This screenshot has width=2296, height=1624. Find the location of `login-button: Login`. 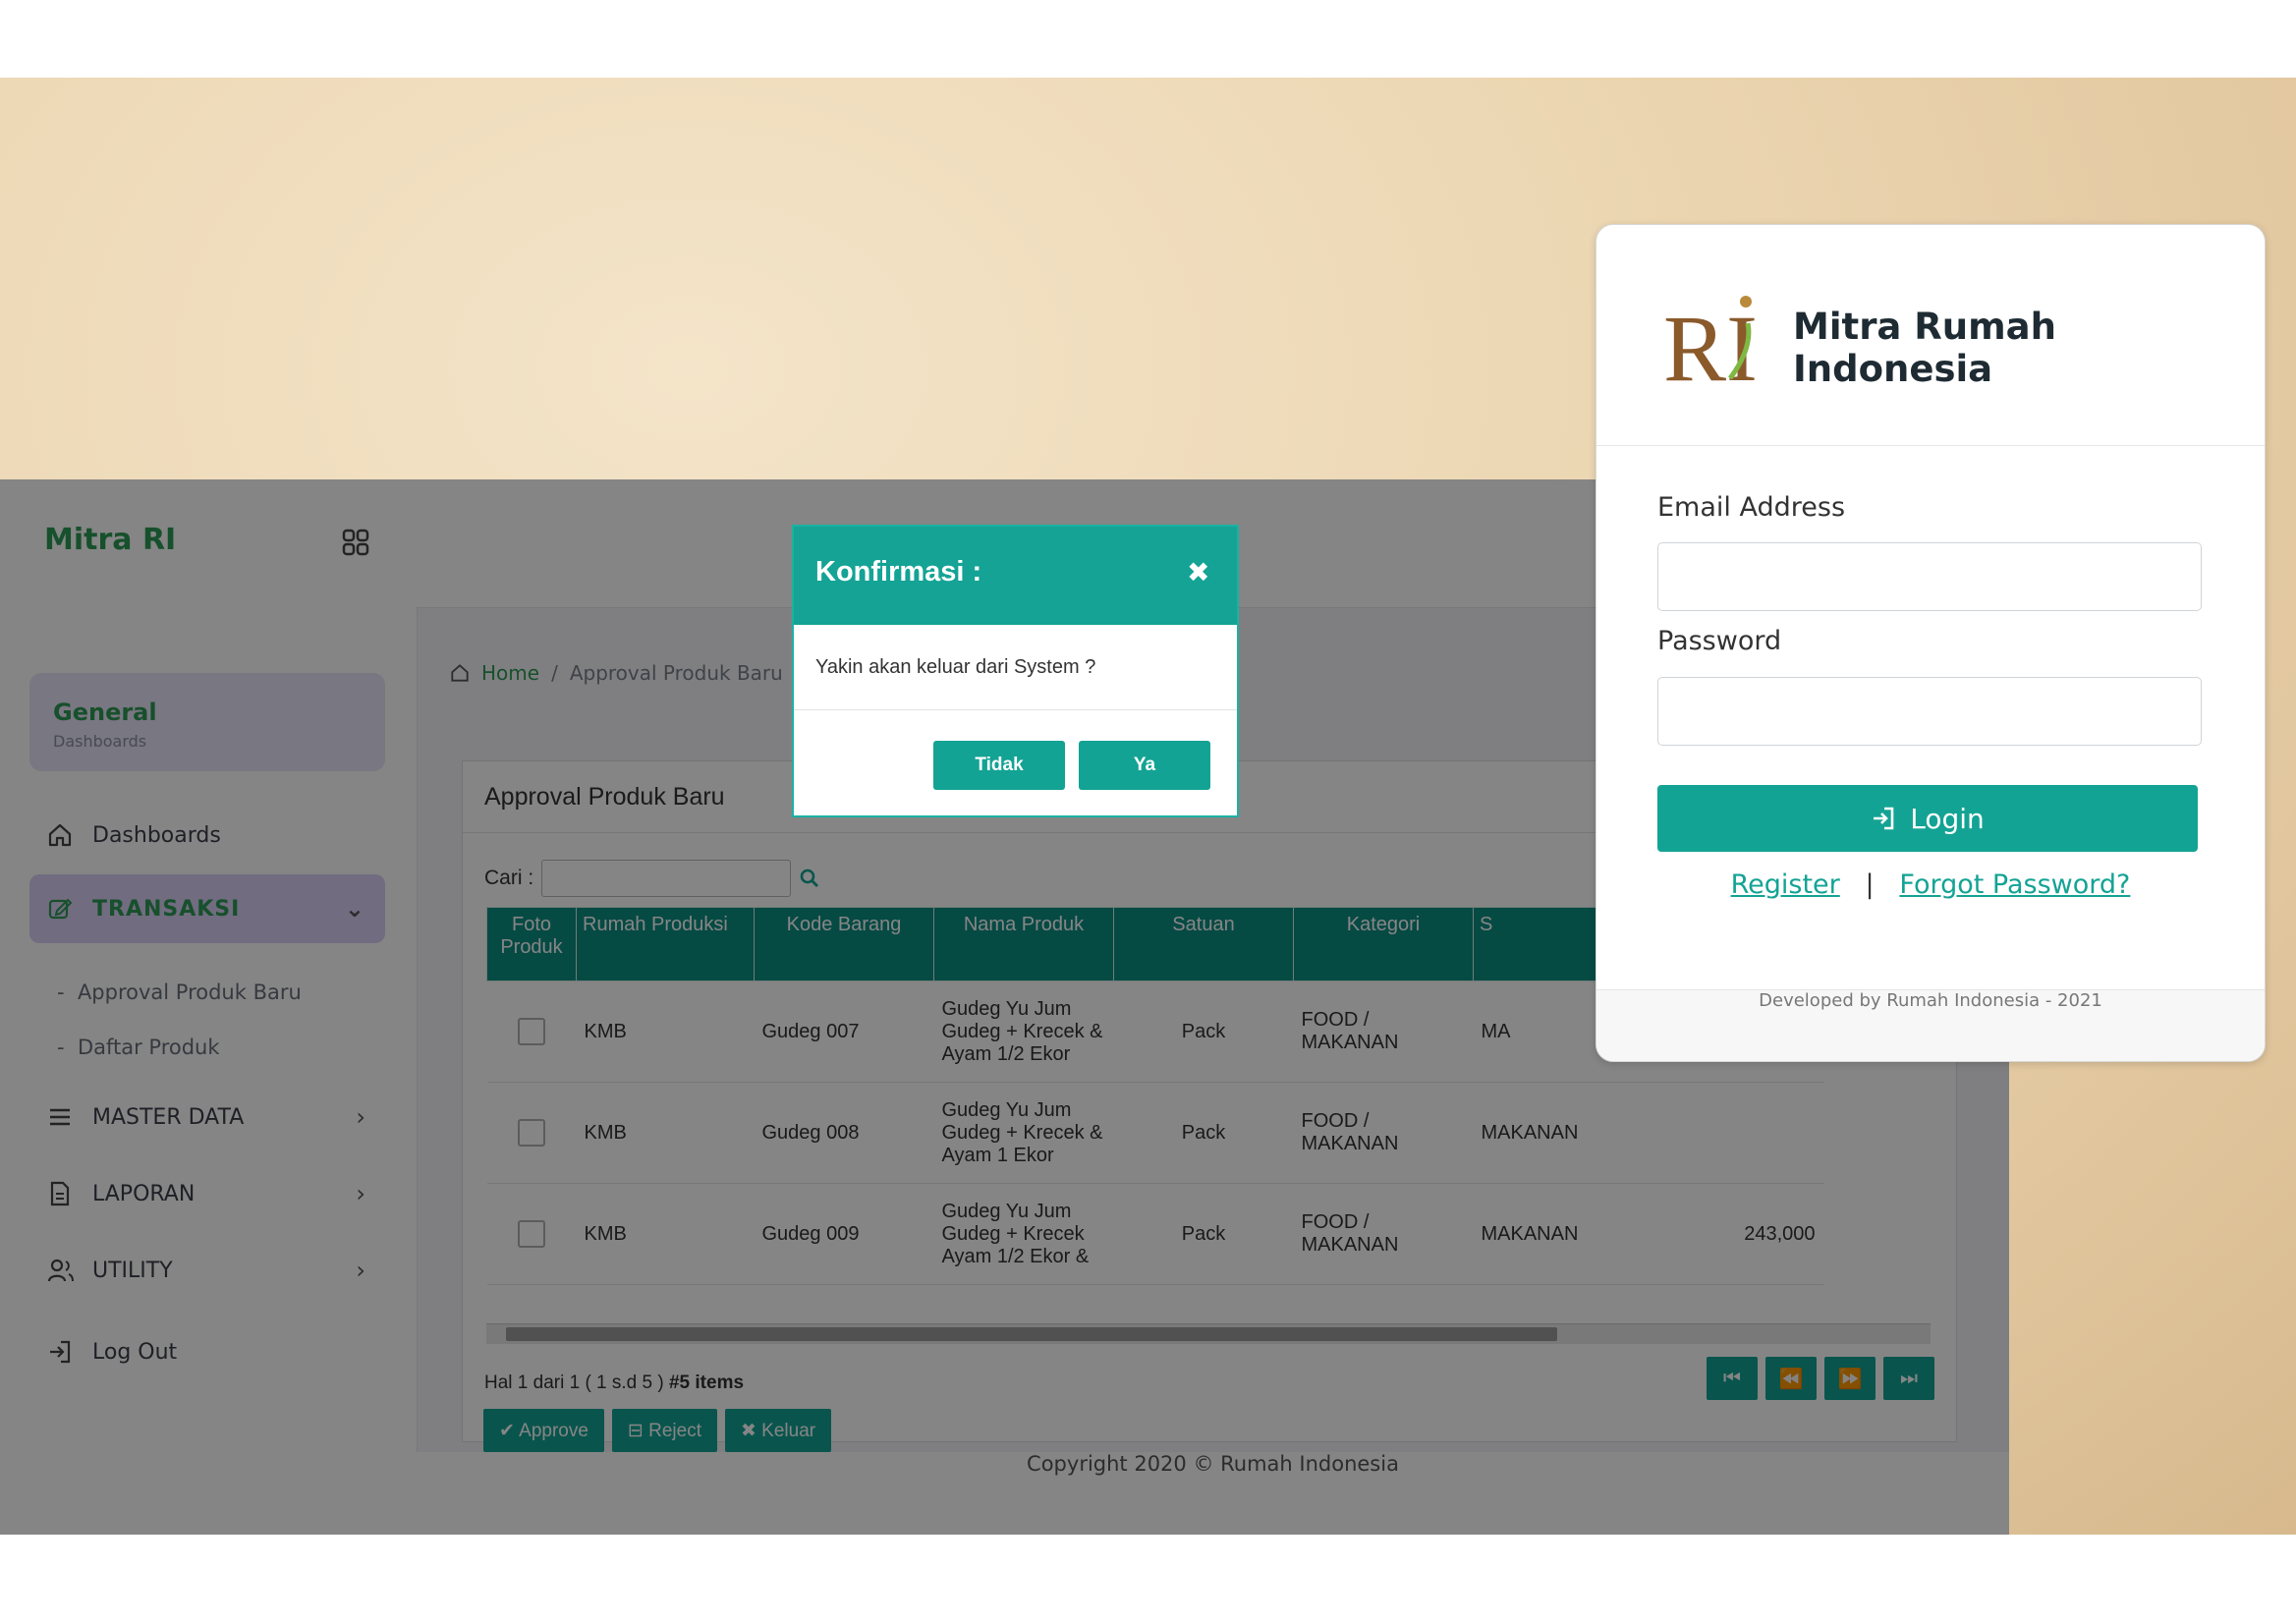

login-button: Login is located at coordinates (1927, 818).